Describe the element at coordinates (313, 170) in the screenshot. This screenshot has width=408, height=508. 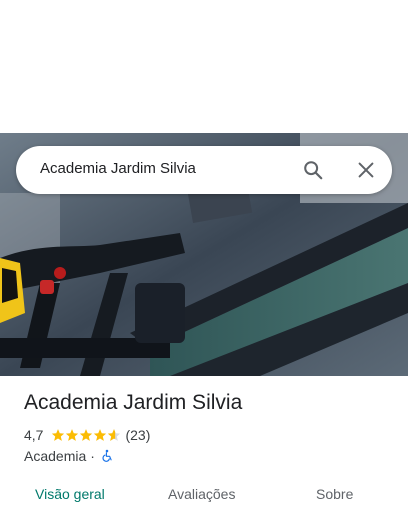
I see `search-icon` at that location.